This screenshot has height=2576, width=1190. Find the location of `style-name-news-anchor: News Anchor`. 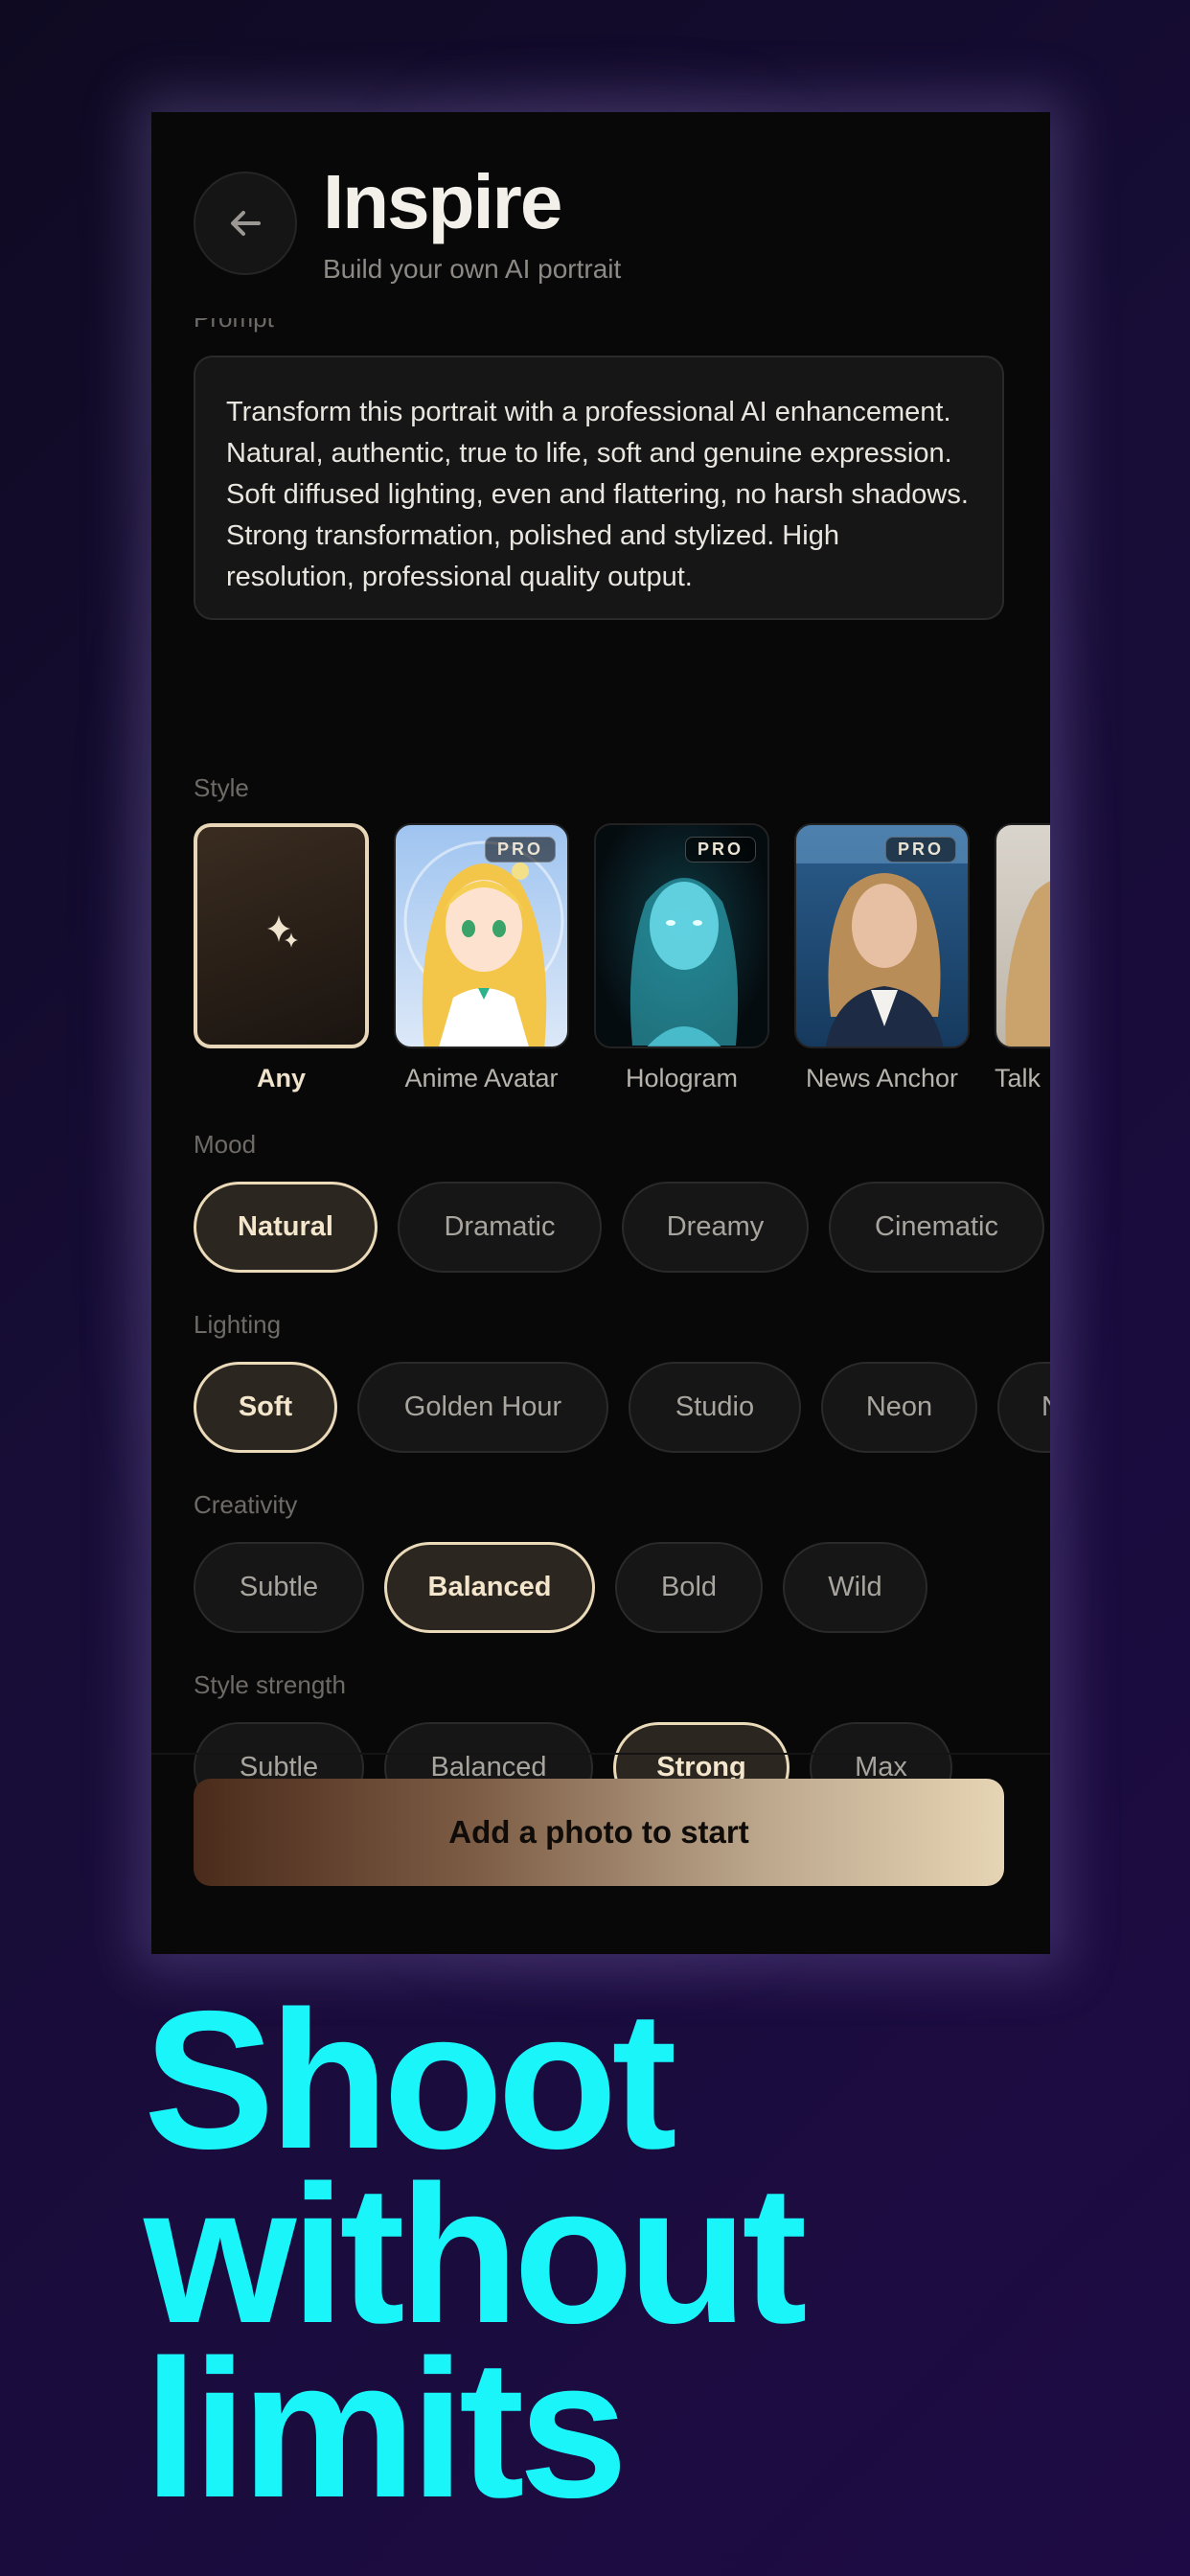

style-name-news-anchor: News Anchor is located at coordinates (882, 1078).